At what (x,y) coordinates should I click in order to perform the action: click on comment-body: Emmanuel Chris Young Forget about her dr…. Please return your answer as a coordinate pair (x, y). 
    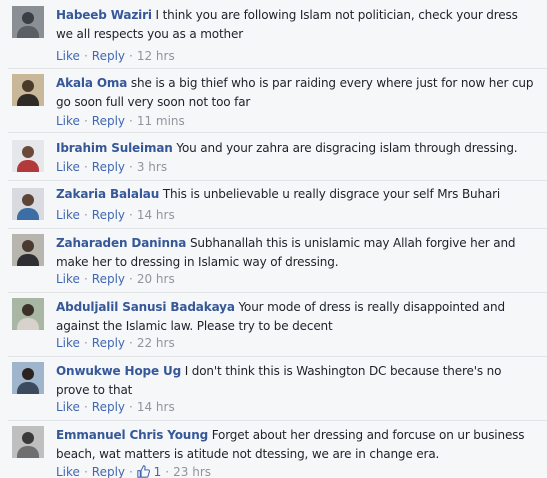
    Looking at the image, I should click on (296, 445).